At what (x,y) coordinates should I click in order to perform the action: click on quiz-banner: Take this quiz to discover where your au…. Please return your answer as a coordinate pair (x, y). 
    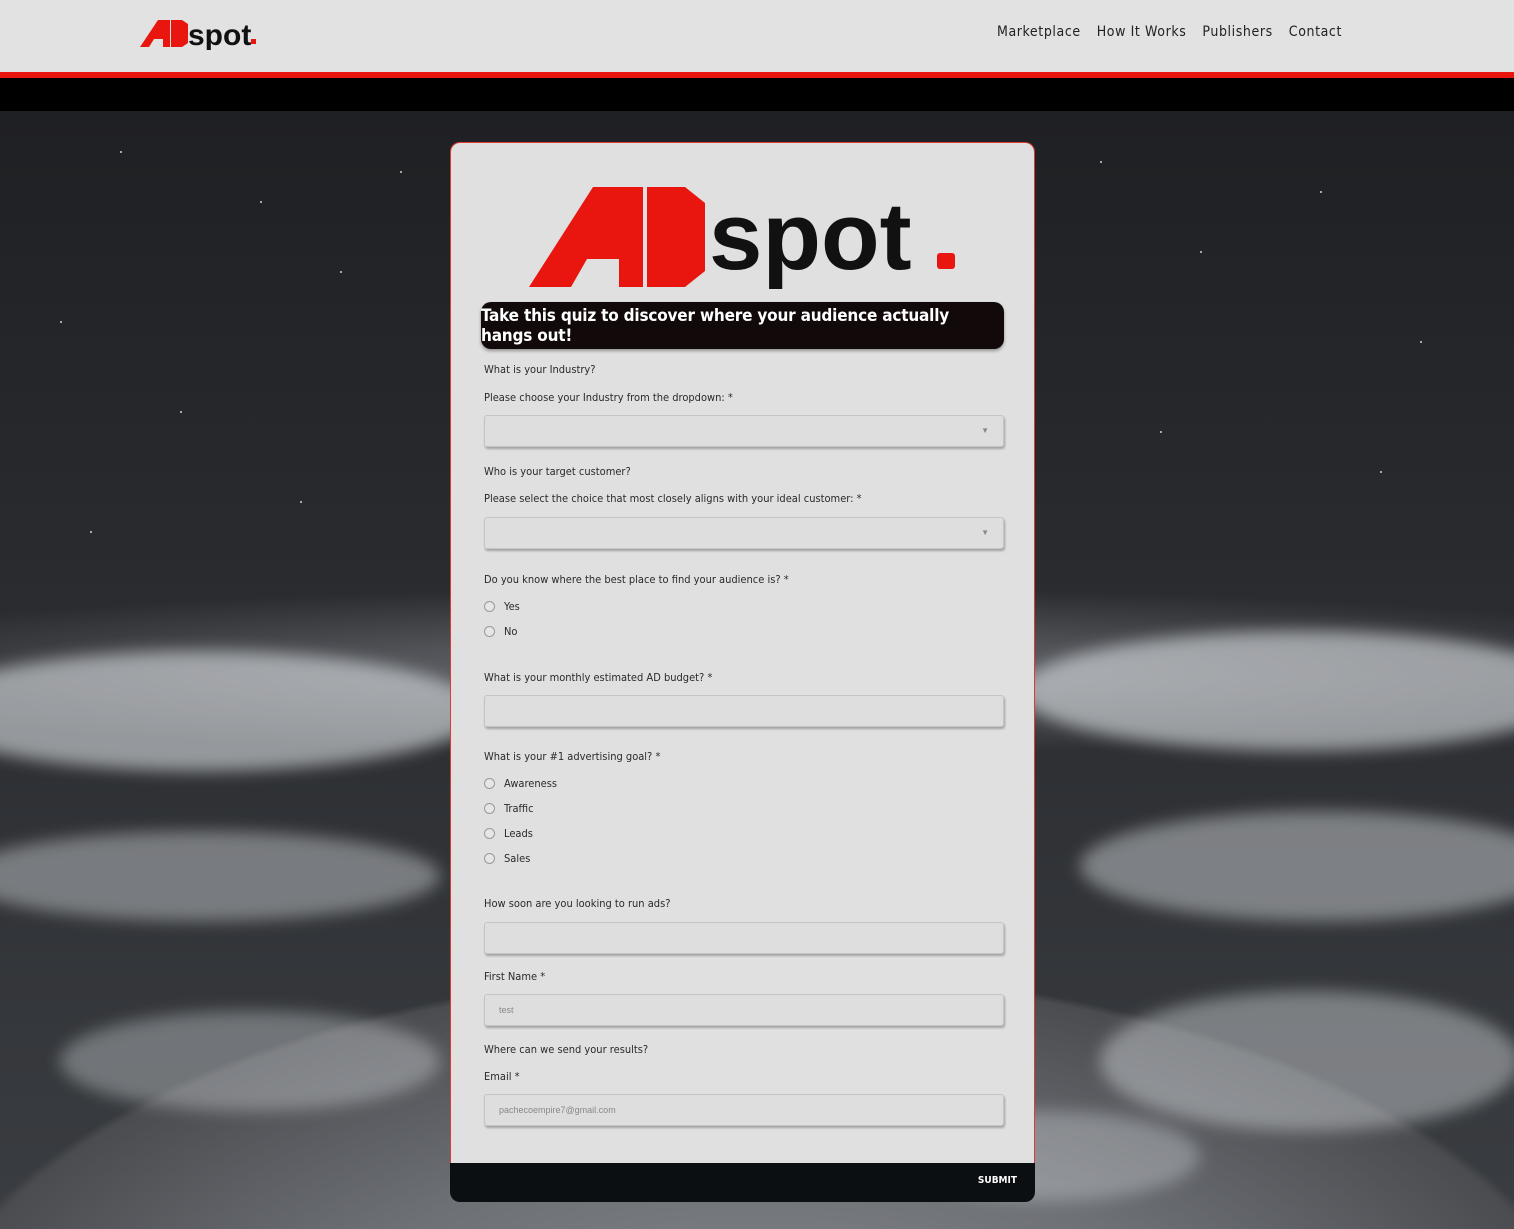
    Looking at the image, I should click on (742, 325).